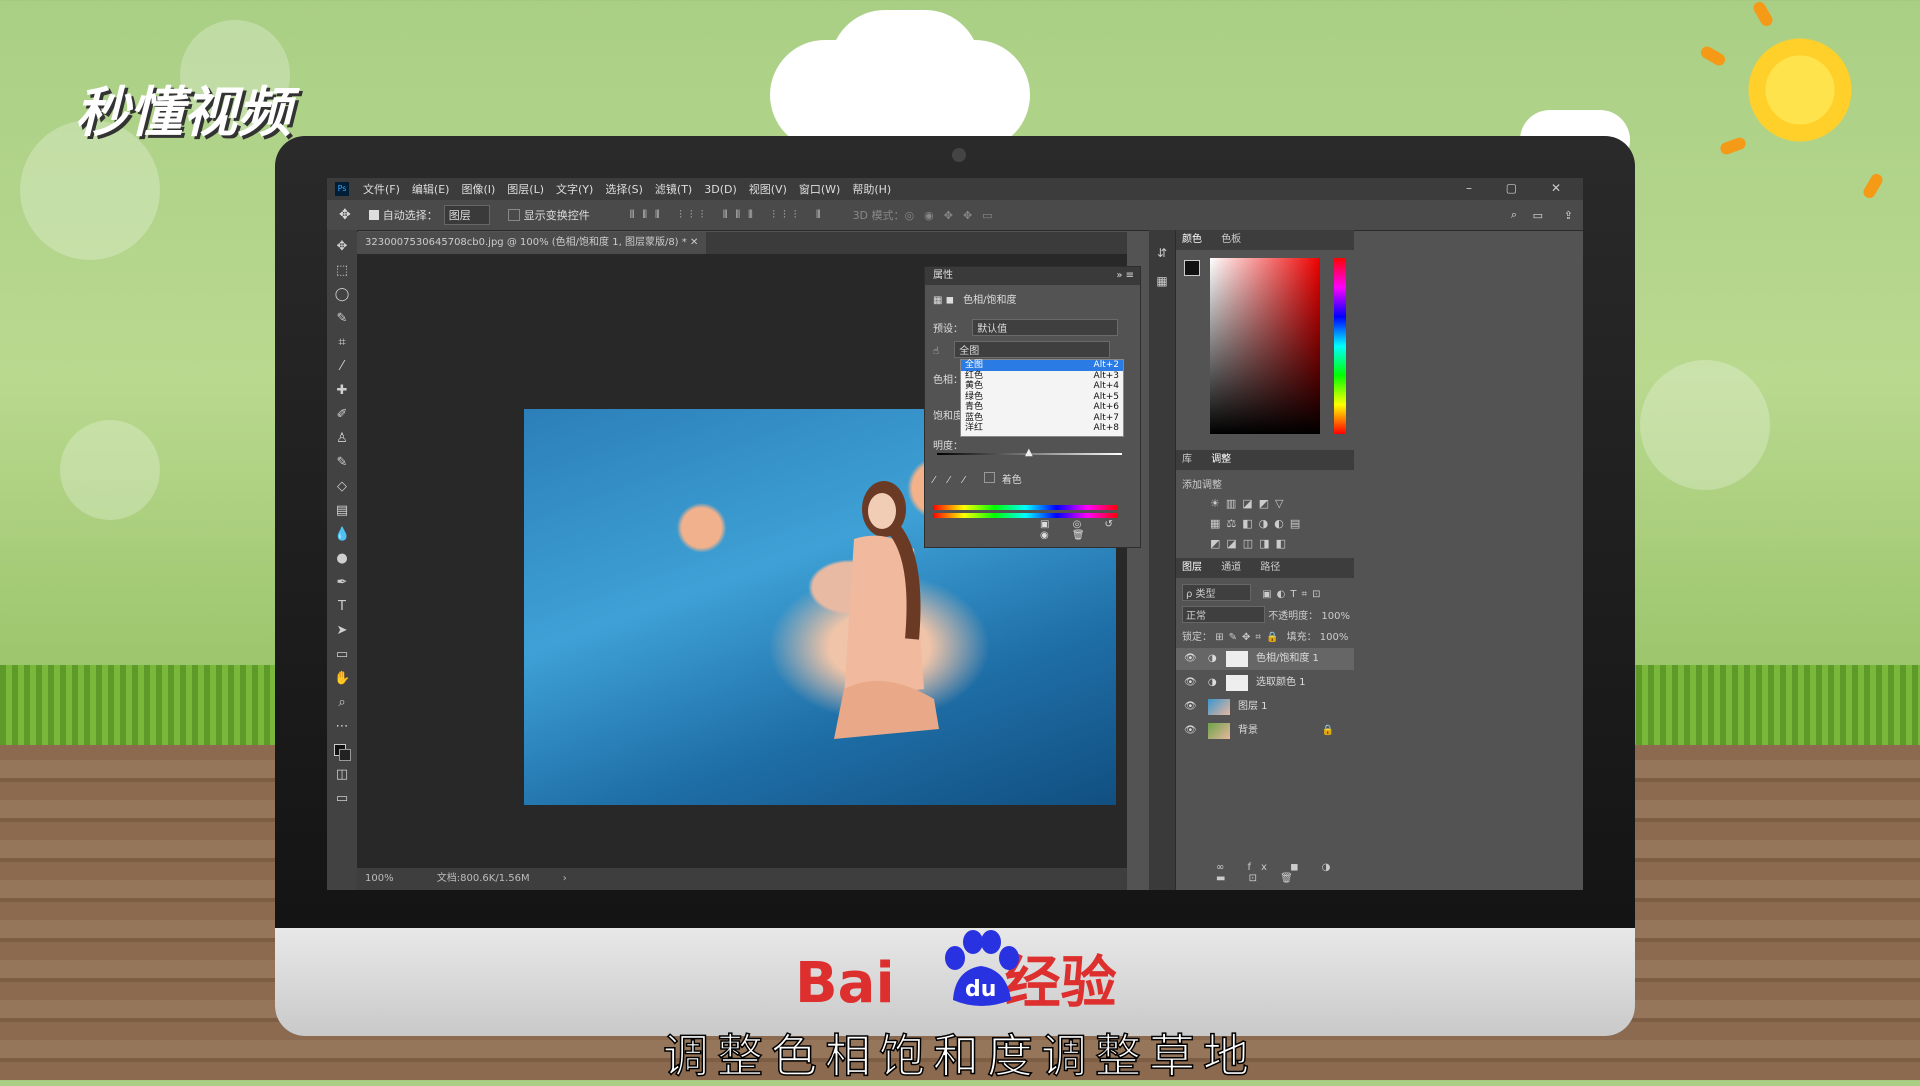 This screenshot has width=1920, height=1086. I want to click on menu-help: 帮助(H), so click(871, 189).